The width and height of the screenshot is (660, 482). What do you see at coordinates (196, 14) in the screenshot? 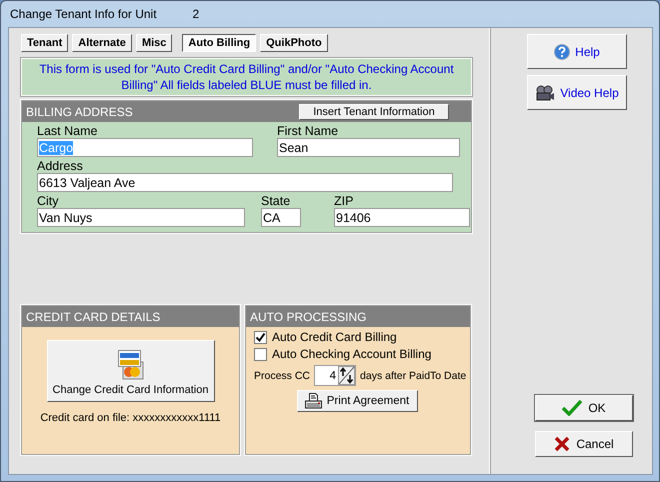
I see `unit-number: 2` at bounding box center [196, 14].